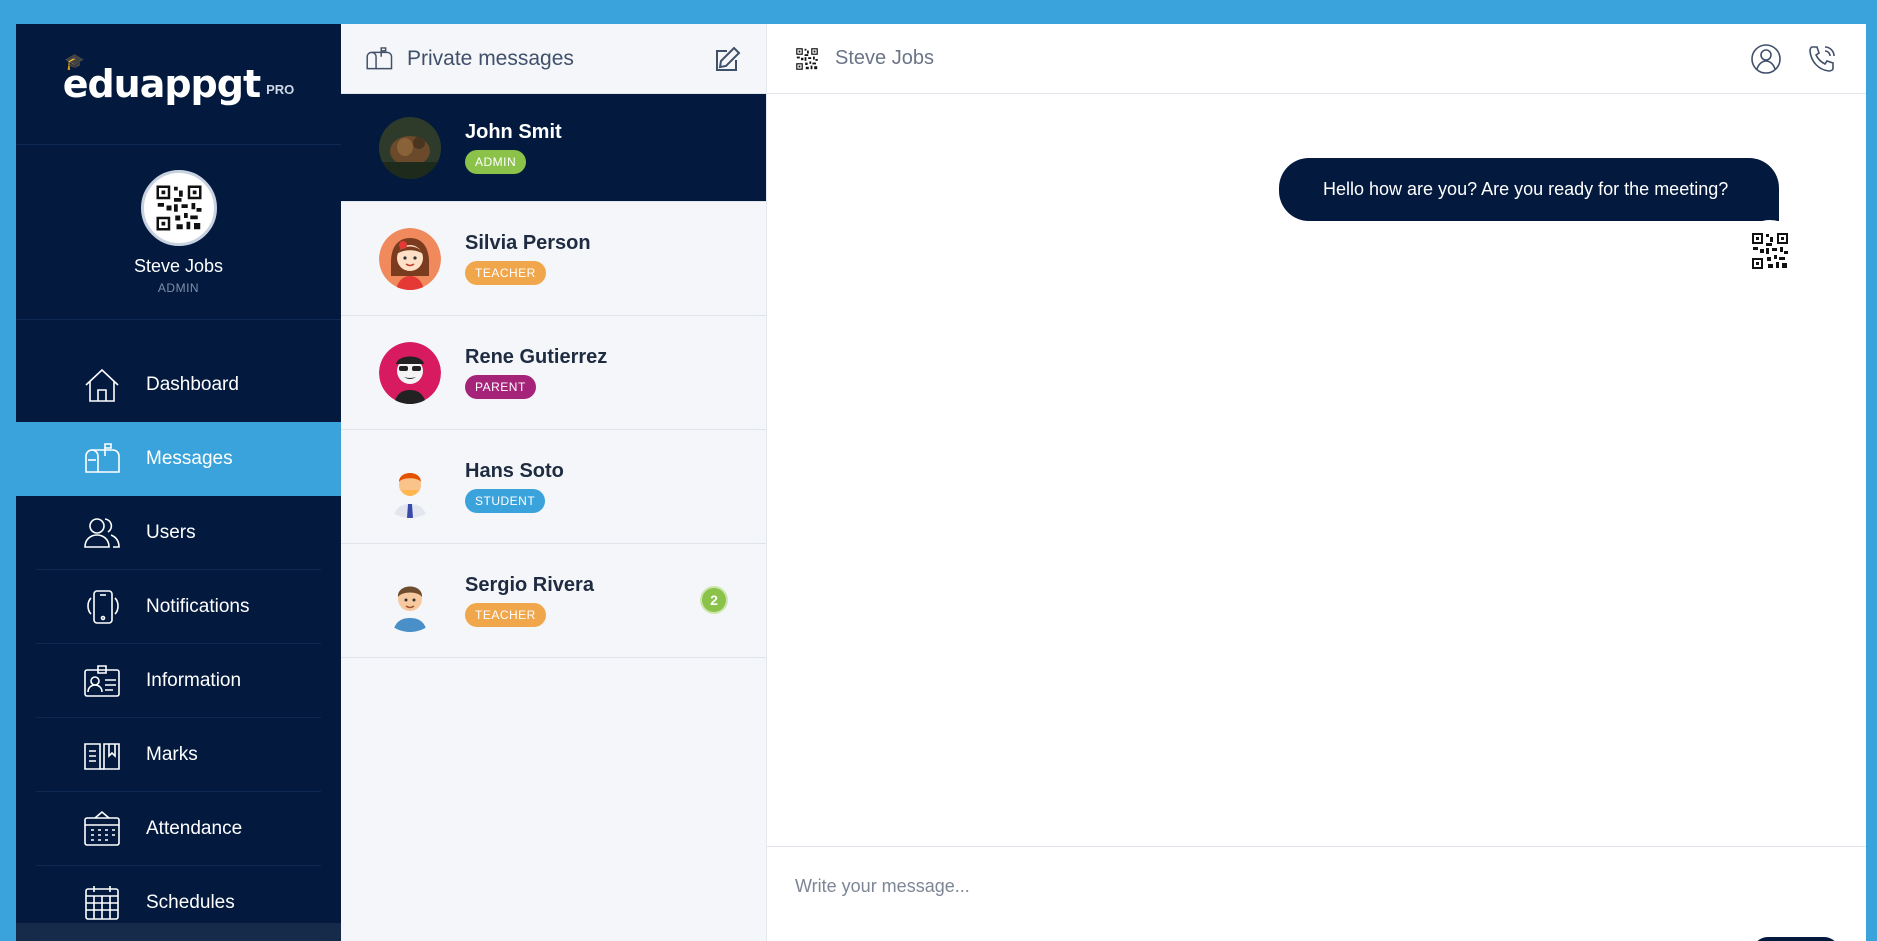  I want to click on chat-title: Steve Jobs, so click(884, 58).